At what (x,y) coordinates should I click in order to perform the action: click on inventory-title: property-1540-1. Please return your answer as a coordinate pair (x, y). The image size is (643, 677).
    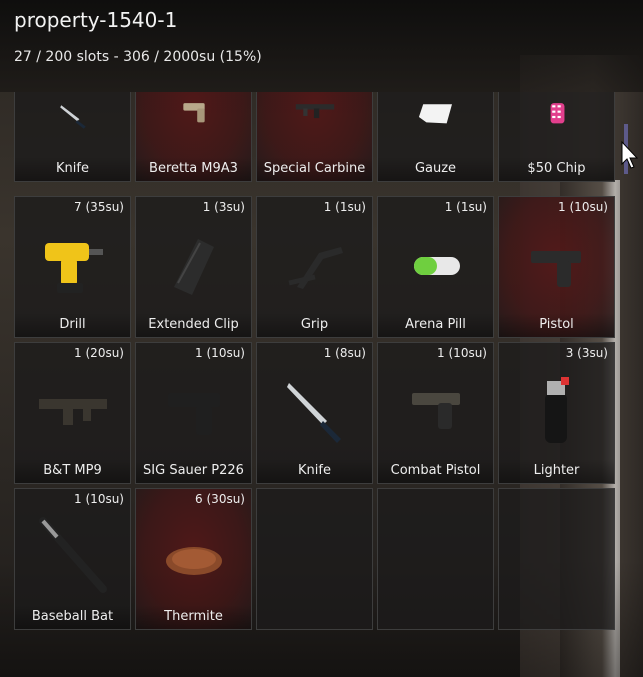
    Looking at the image, I should click on (96, 20).